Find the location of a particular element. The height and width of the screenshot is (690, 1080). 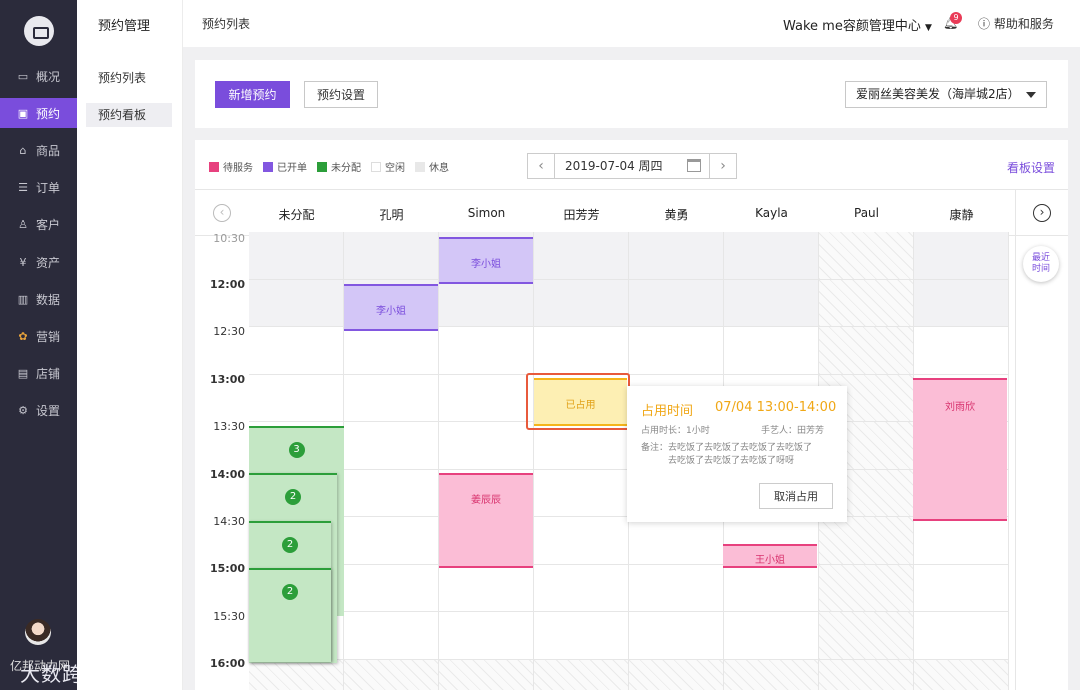

legend-item: 待服务 is located at coordinates (231, 166).